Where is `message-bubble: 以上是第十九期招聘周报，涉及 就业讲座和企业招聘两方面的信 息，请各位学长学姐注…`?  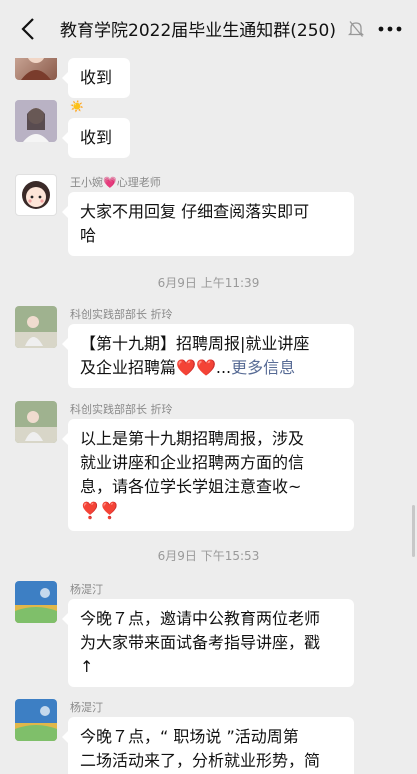 message-bubble: 以上是第十九期招聘周报，涉及 就业讲座和企业招聘两方面的信 息，请各位学长学姐注… is located at coordinates (208, 475).